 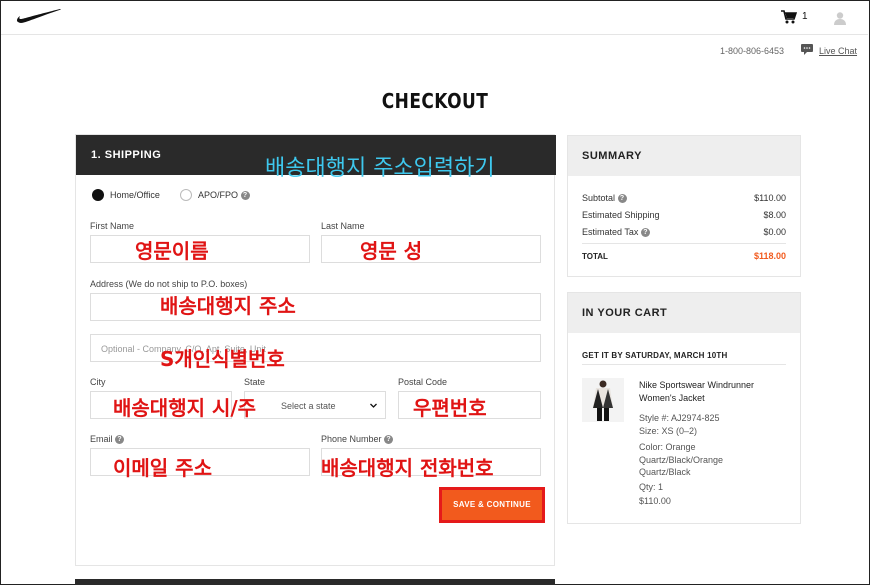 What do you see at coordinates (315, 582) in the screenshot?
I see `next-step-header` at bounding box center [315, 582].